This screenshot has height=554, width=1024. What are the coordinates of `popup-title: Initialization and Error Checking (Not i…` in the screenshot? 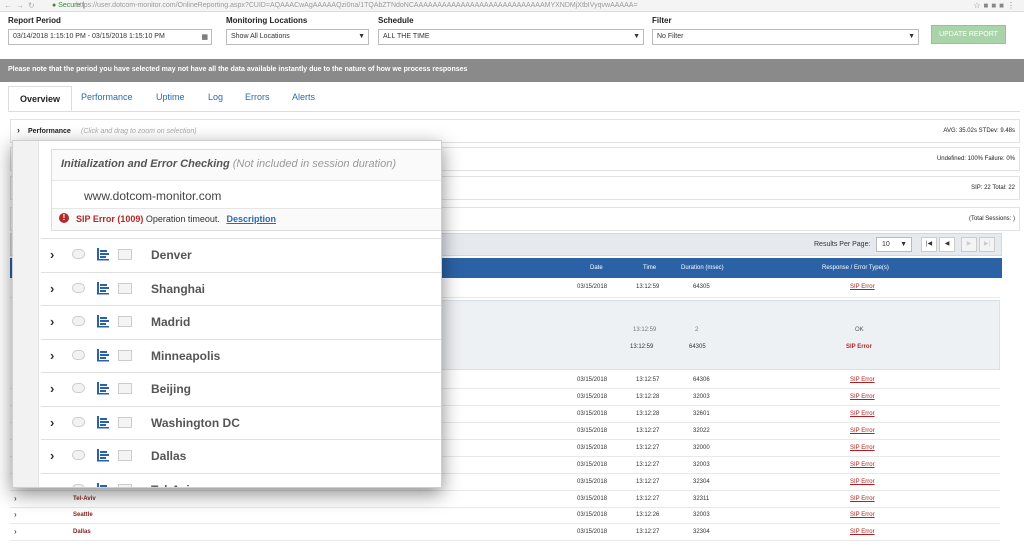 It's located at (228, 164).